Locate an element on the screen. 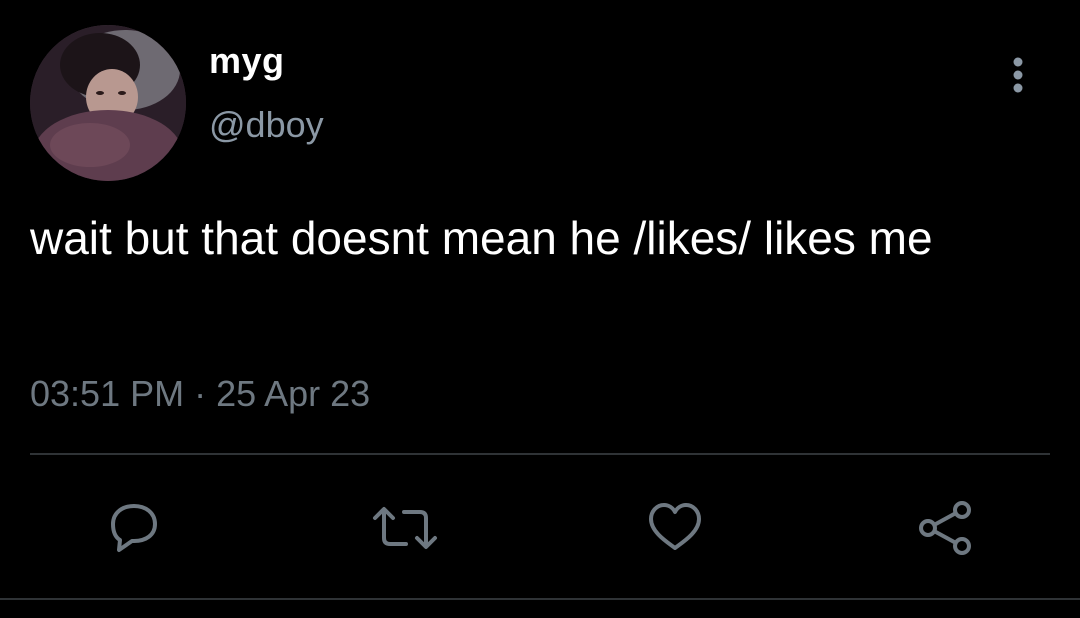 The height and width of the screenshot is (618, 1080). tweet-timestamp: 03:51 PM · 25 Apr 23 is located at coordinates (200, 394).